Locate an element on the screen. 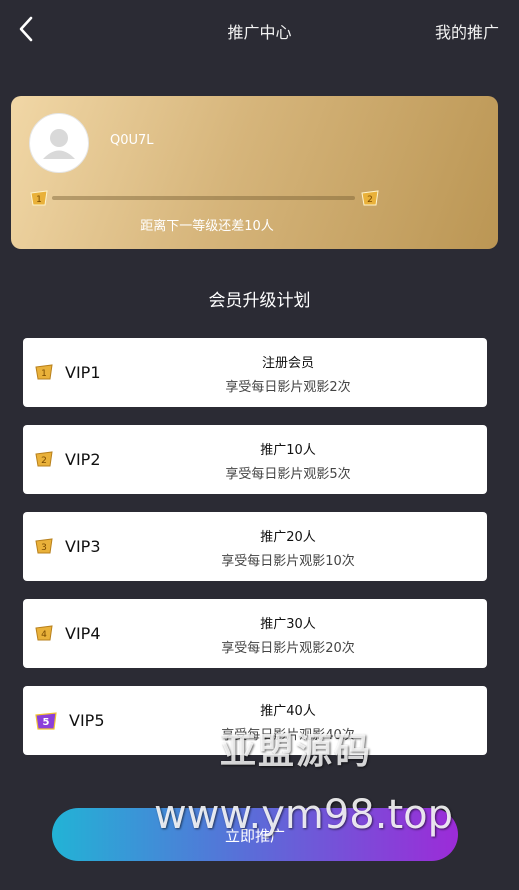 The width and height of the screenshot is (519, 890). header-bar: 推广中心 我的推广 is located at coordinates (259, 30).